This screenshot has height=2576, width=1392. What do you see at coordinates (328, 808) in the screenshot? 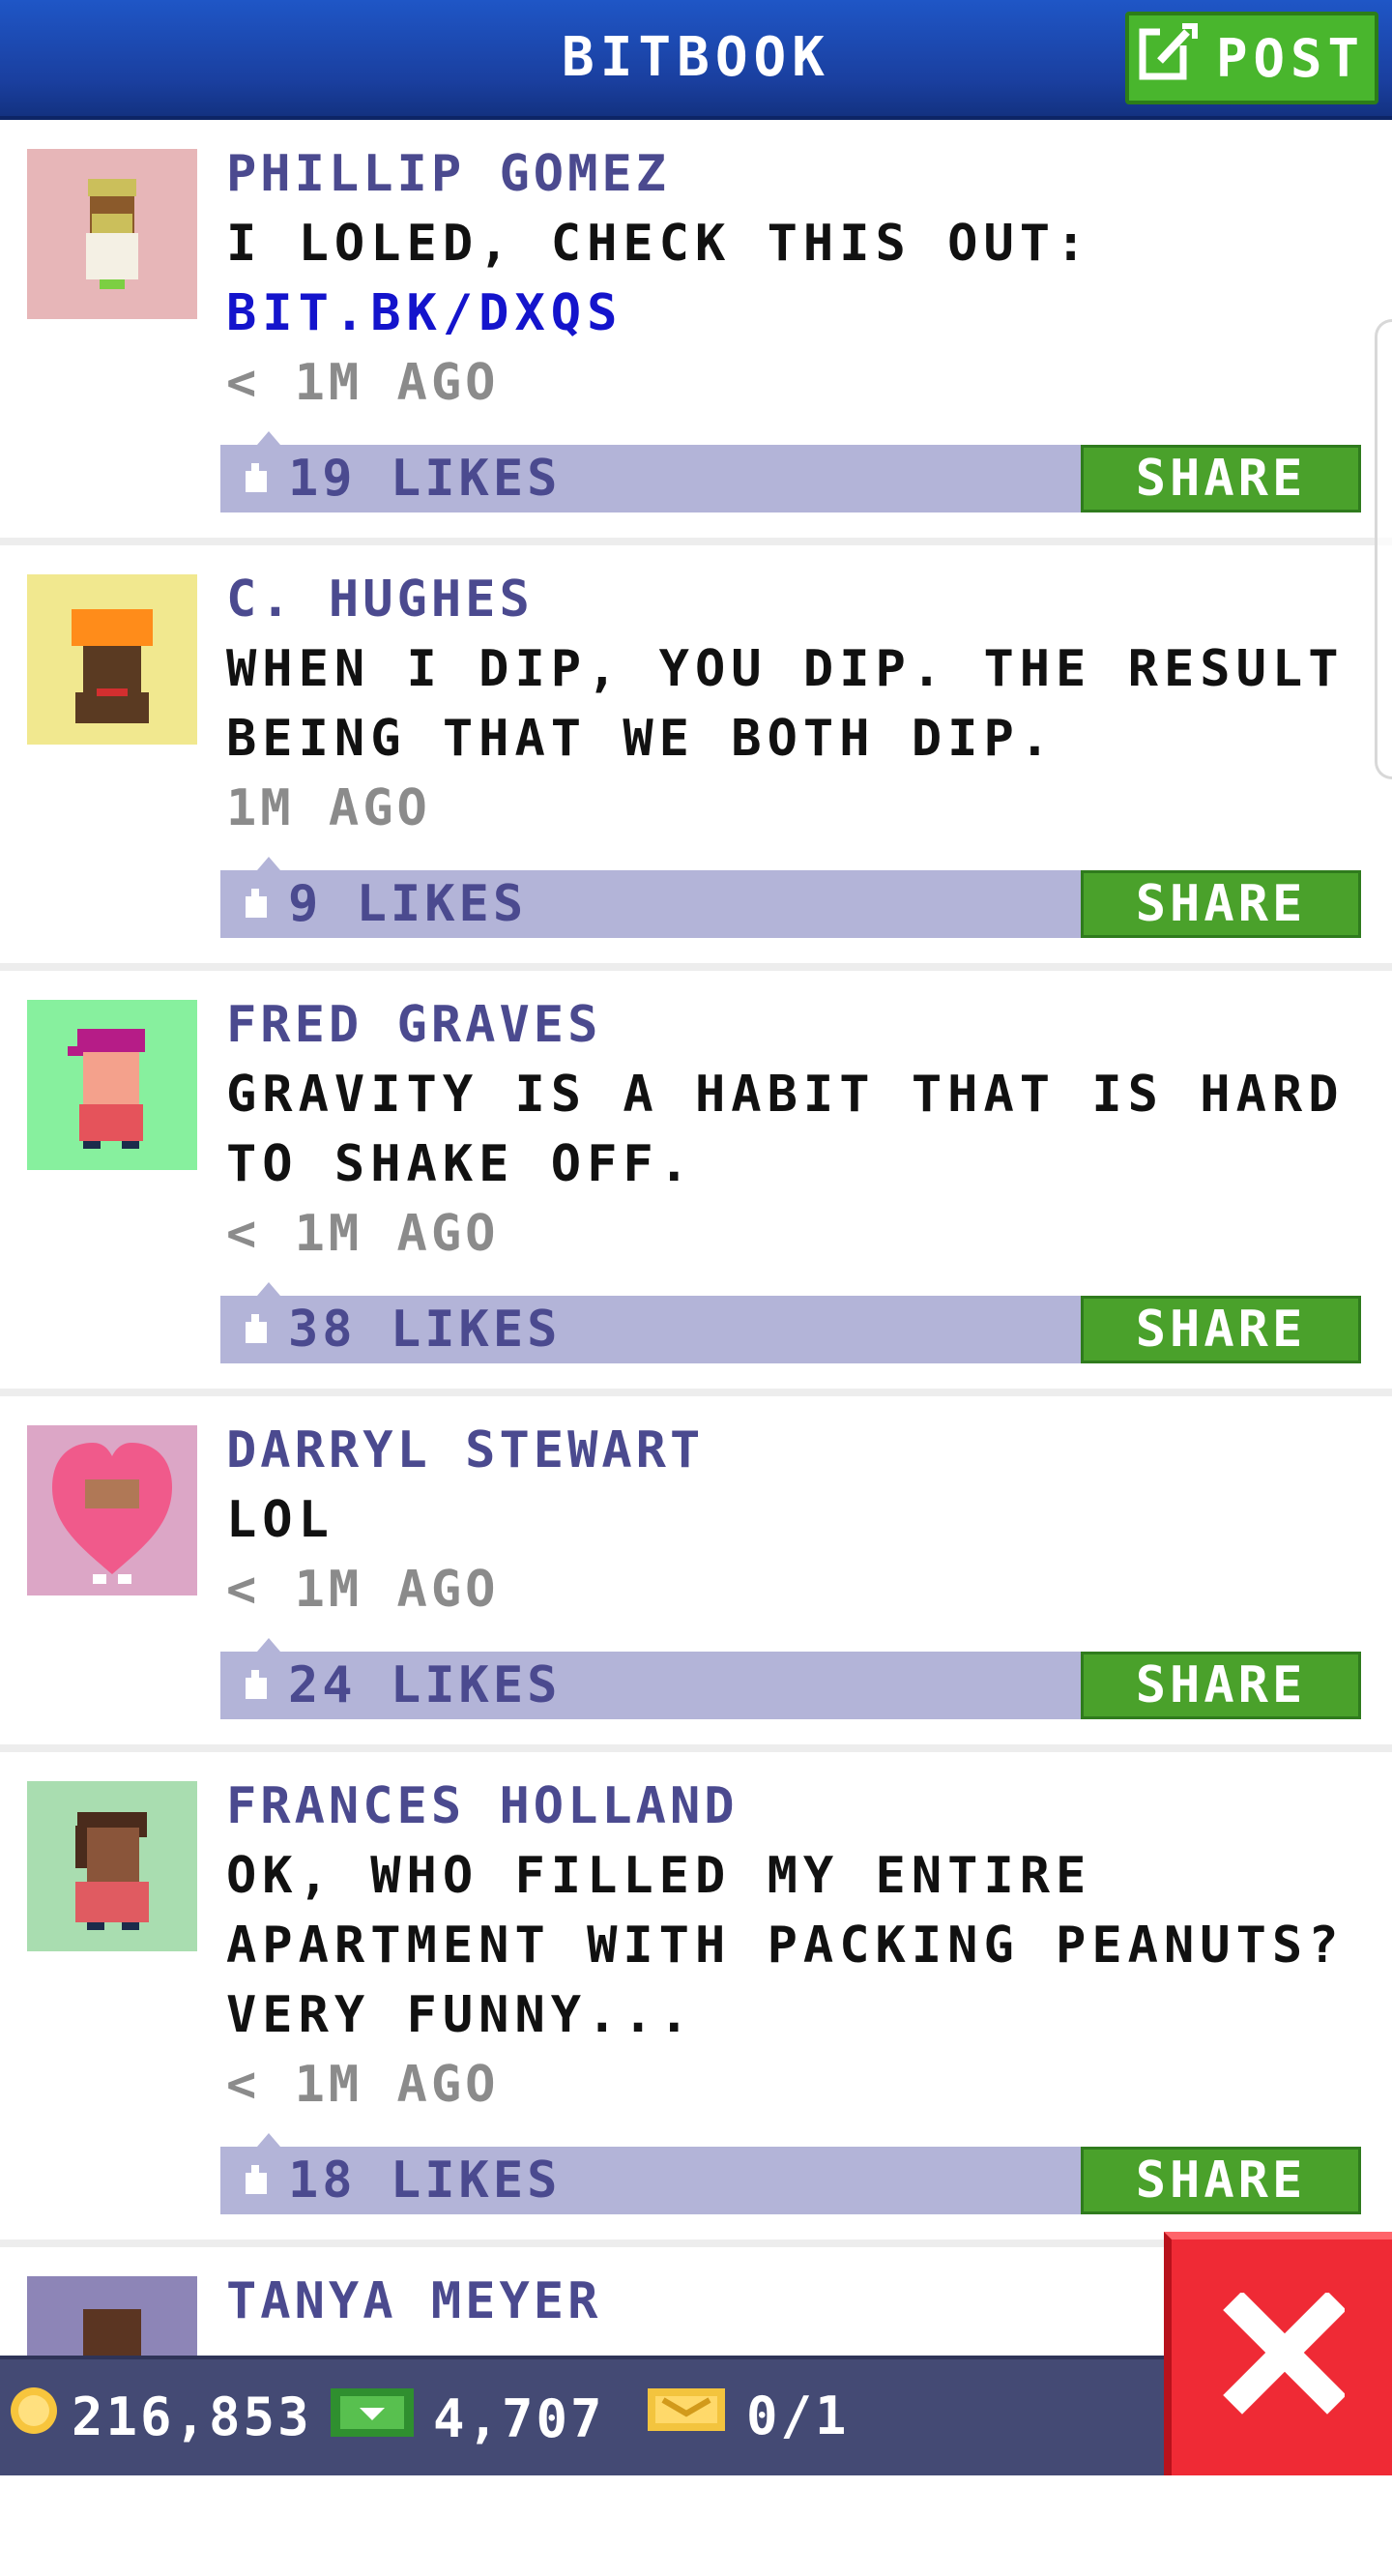
I see `post-time: 1M AGO` at bounding box center [328, 808].